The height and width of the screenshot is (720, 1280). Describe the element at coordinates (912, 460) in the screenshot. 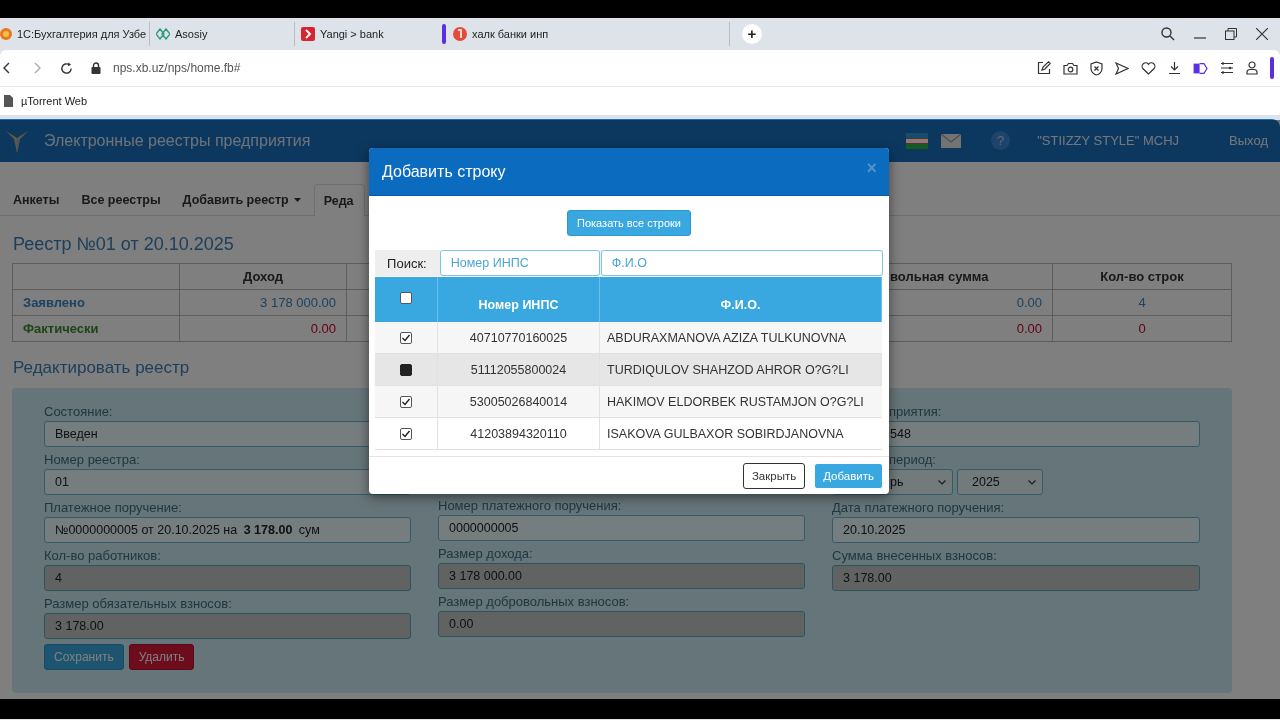

I see `field-label: период:` at that location.